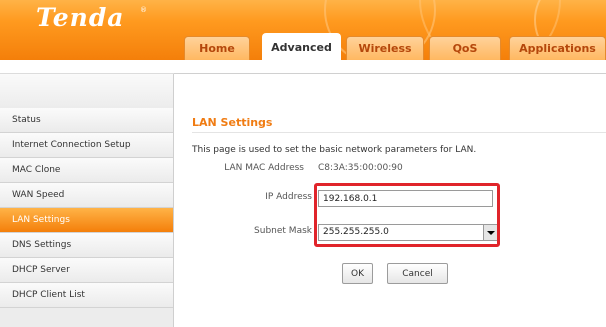 The image size is (606, 327). Describe the element at coordinates (465, 48) in the screenshot. I see `tab-qos: QoS` at that location.